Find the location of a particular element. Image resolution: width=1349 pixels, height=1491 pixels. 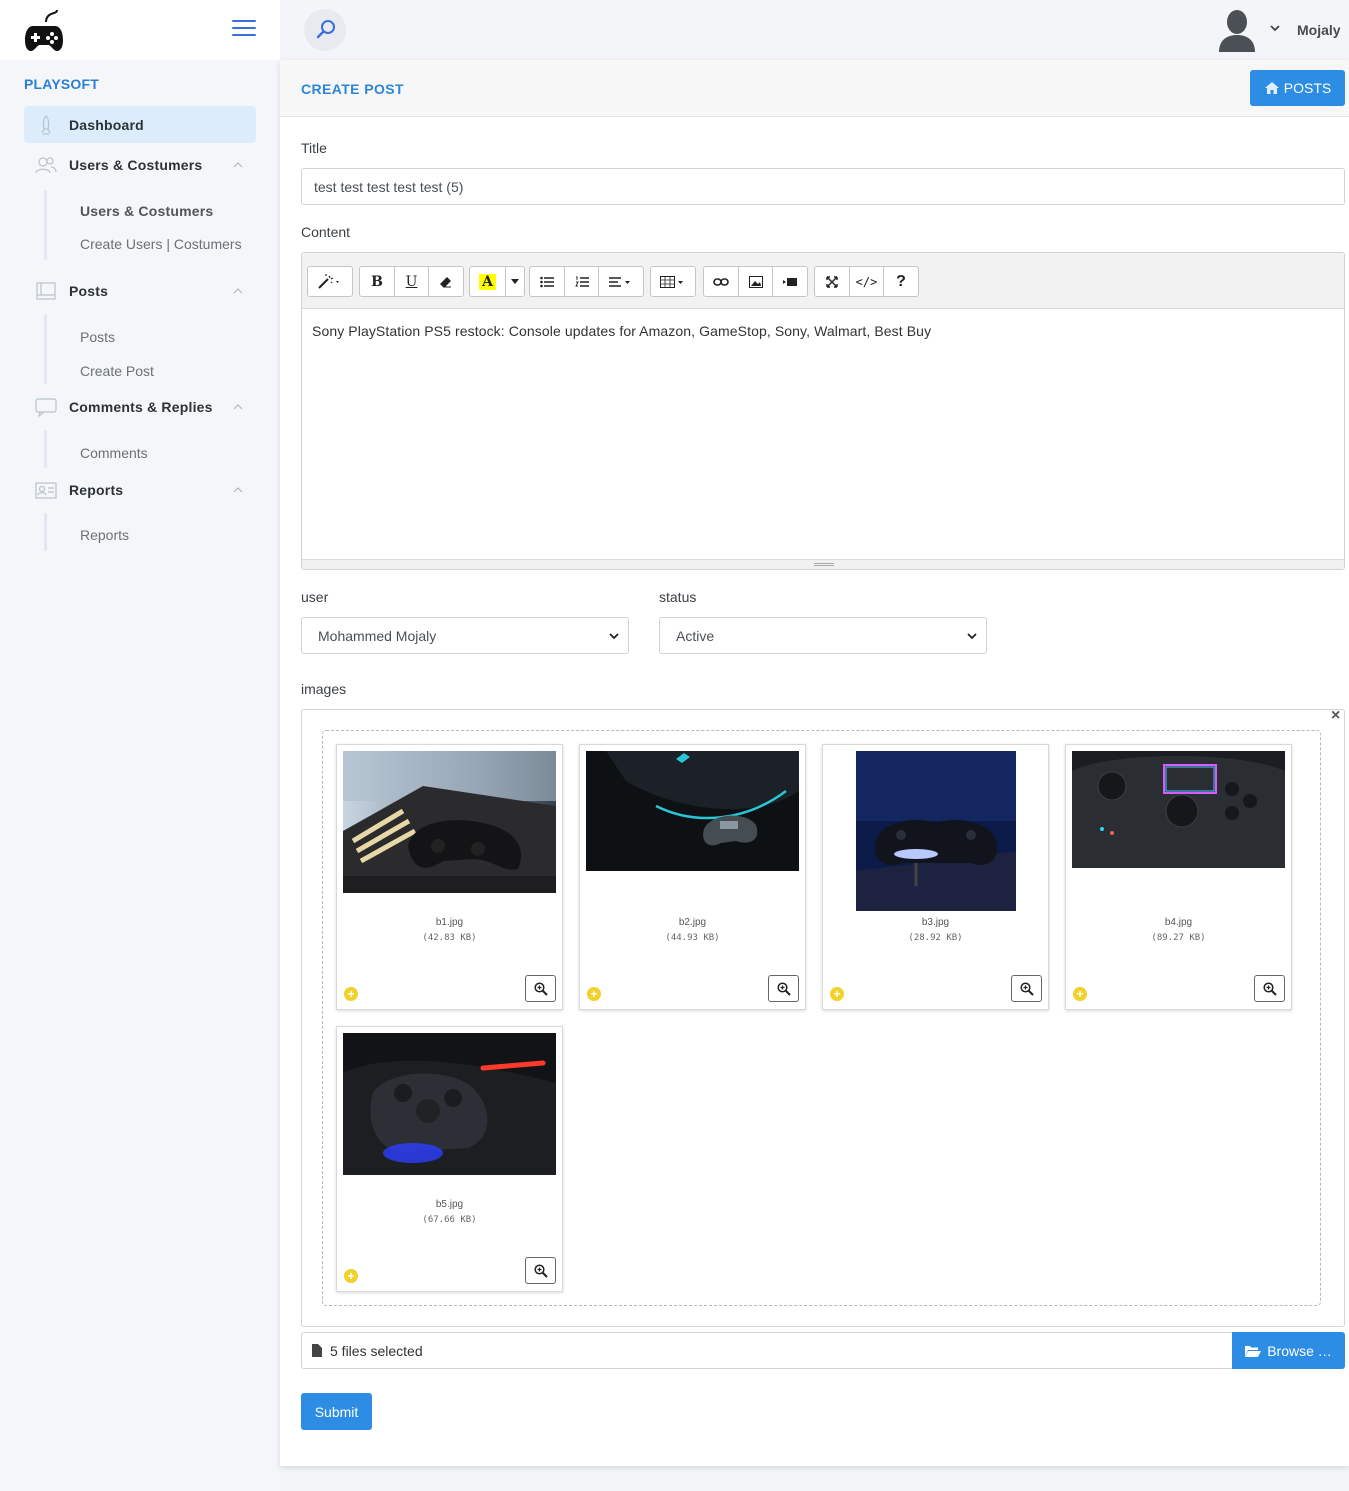

sidebar-item-comments: Comments & Replies is located at coordinates (140, 406).